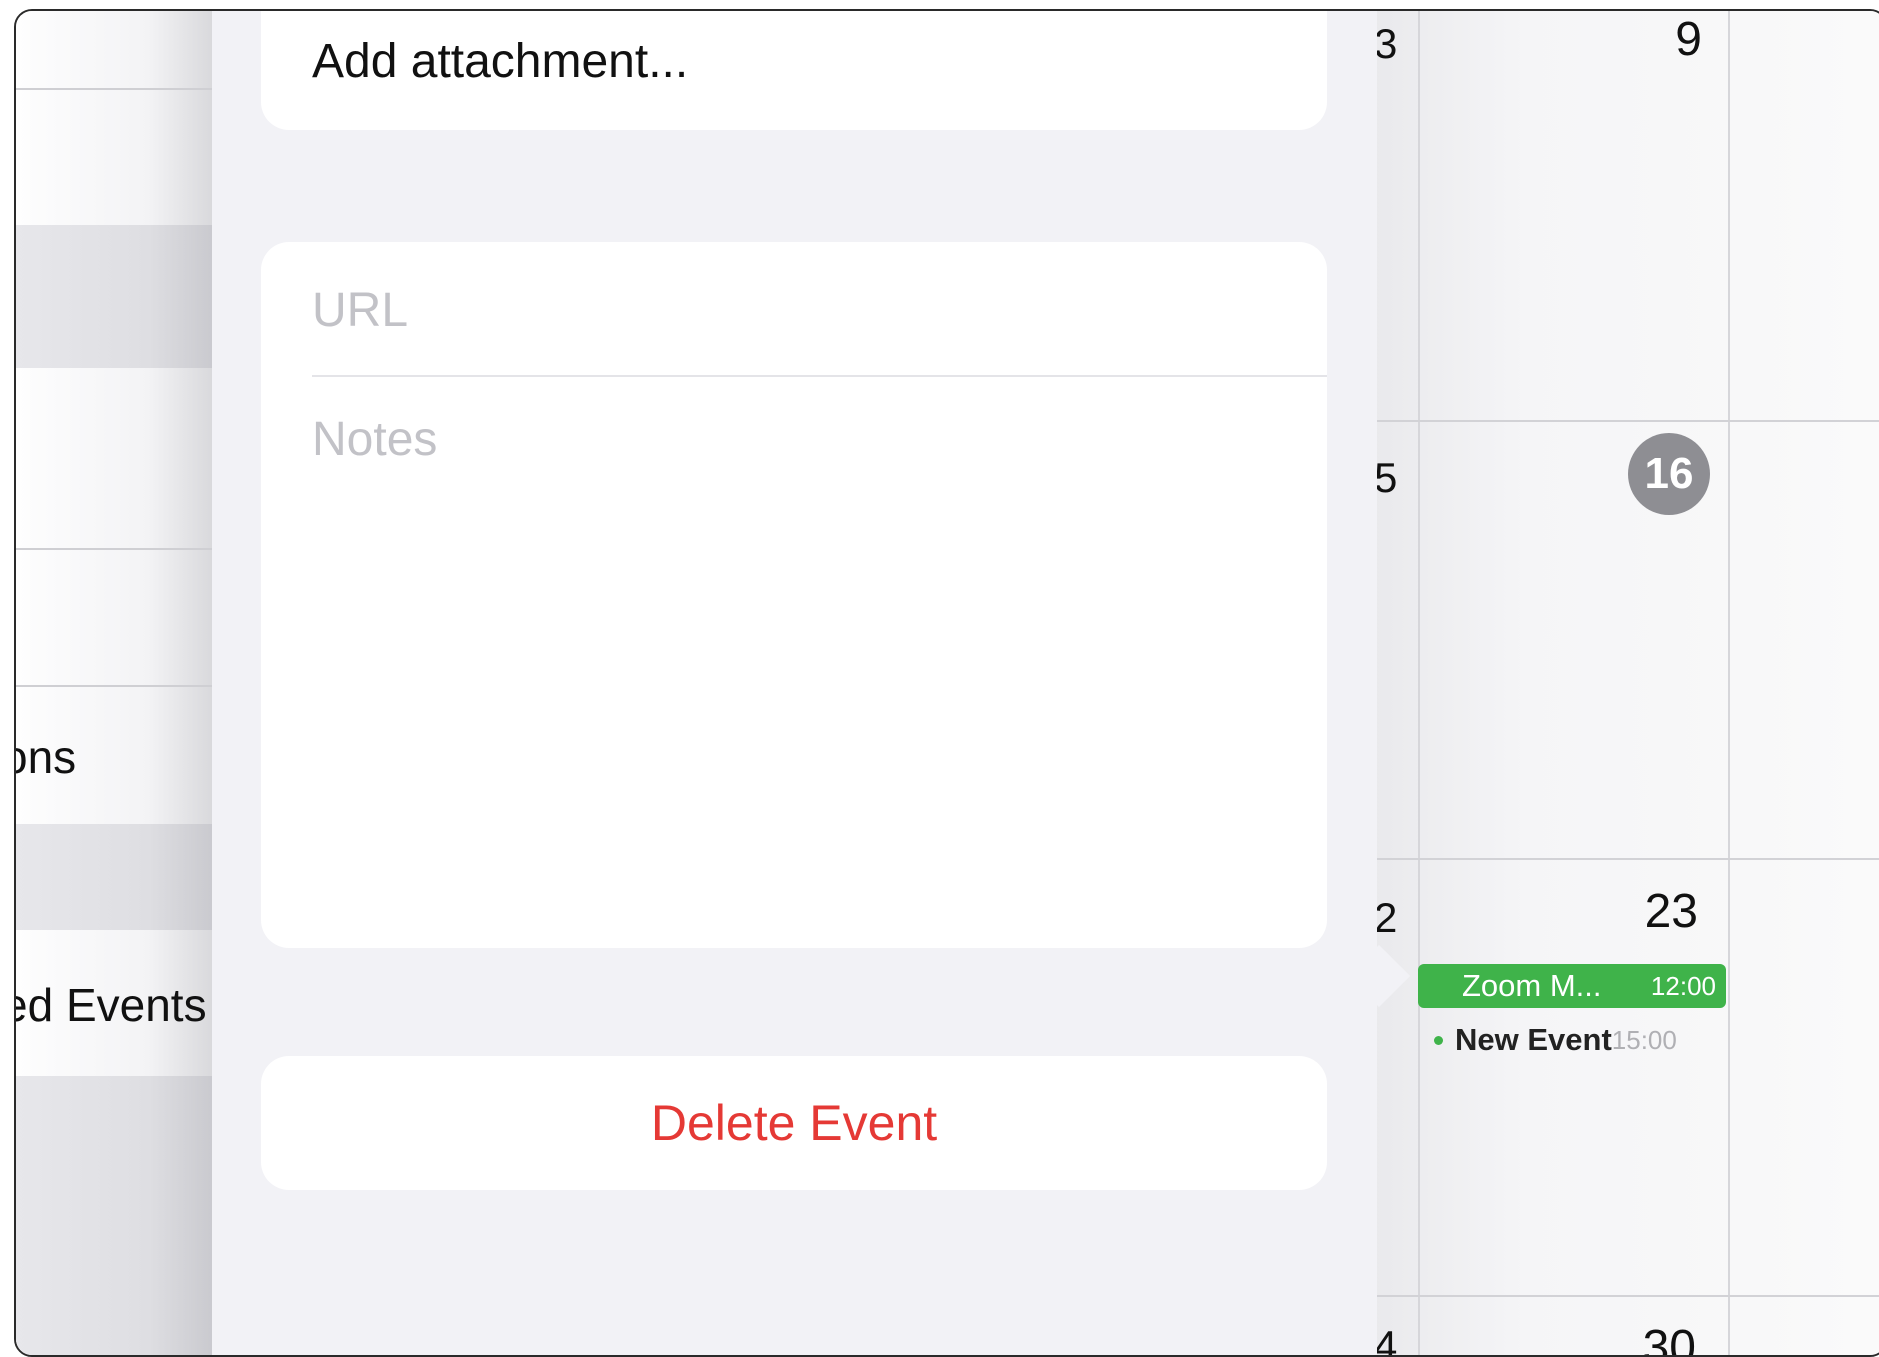  I want to click on sidebar-item-events: ed Events, so click(112, 1005).